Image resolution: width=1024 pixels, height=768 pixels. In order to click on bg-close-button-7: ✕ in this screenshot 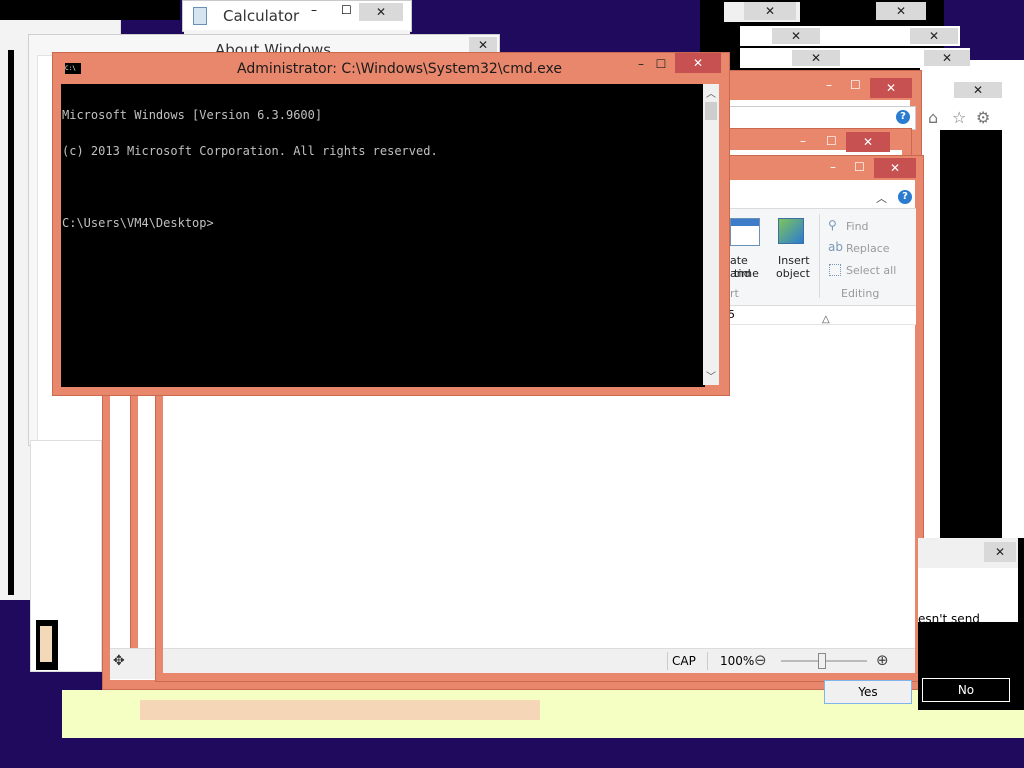, I will do `click(978, 90)`.